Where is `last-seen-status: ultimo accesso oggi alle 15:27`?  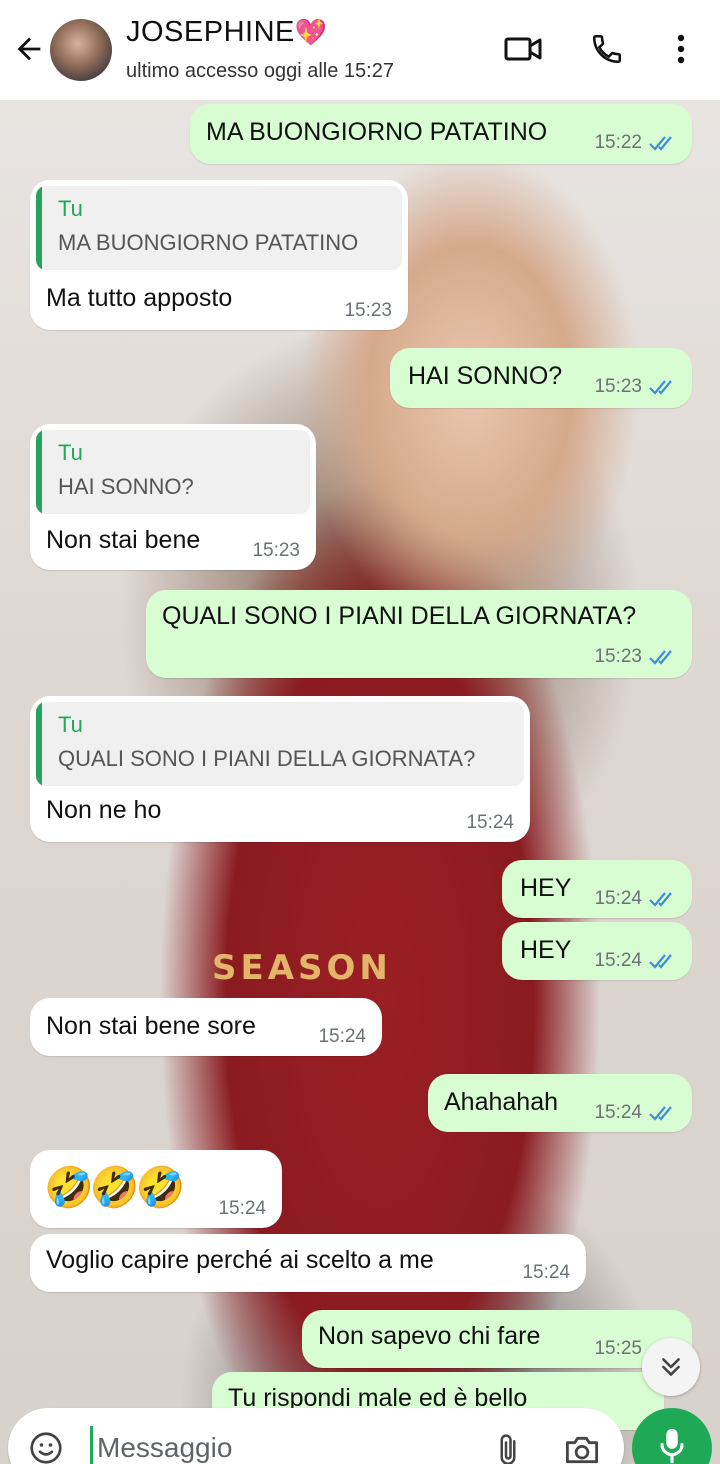
last-seen-status: ultimo accesso oggi alle 15:27 is located at coordinates (260, 71).